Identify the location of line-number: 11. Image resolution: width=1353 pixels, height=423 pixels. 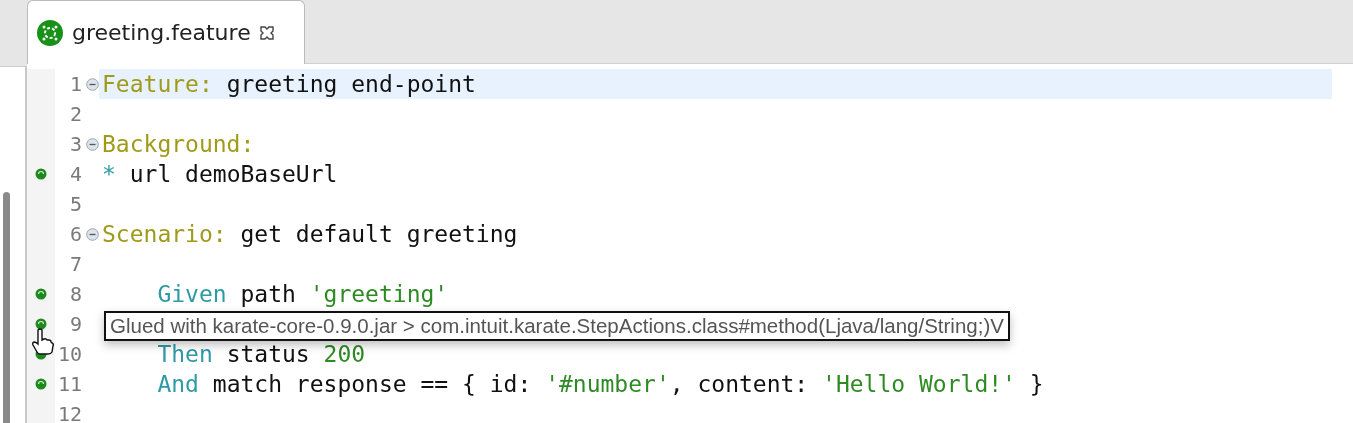
(69, 384).